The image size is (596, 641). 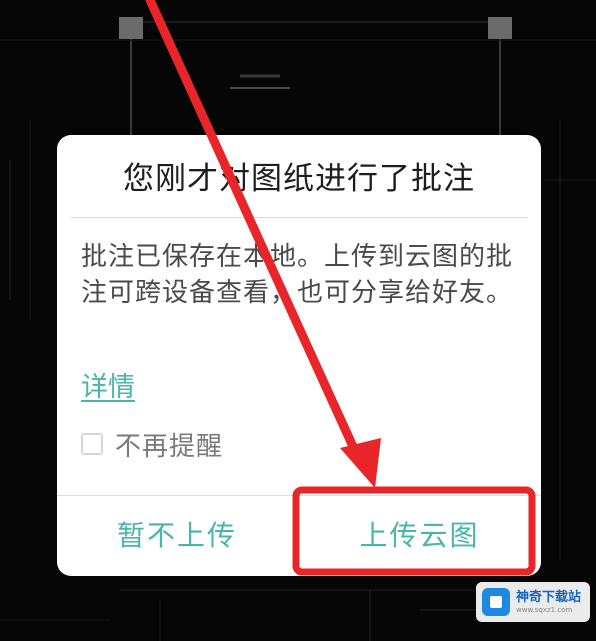 What do you see at coordinates (549, 597) in the screenshot?
I see `watermark-name: 神奇下载站` at bounding box center [549, 597].